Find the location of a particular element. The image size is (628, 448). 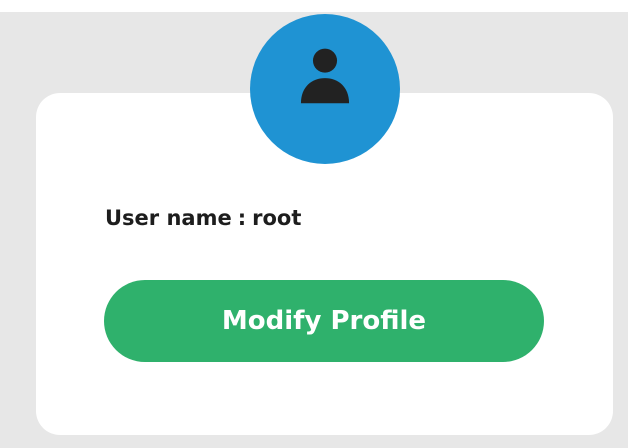

username-line: User name : root is located at coordinates (203, 218).